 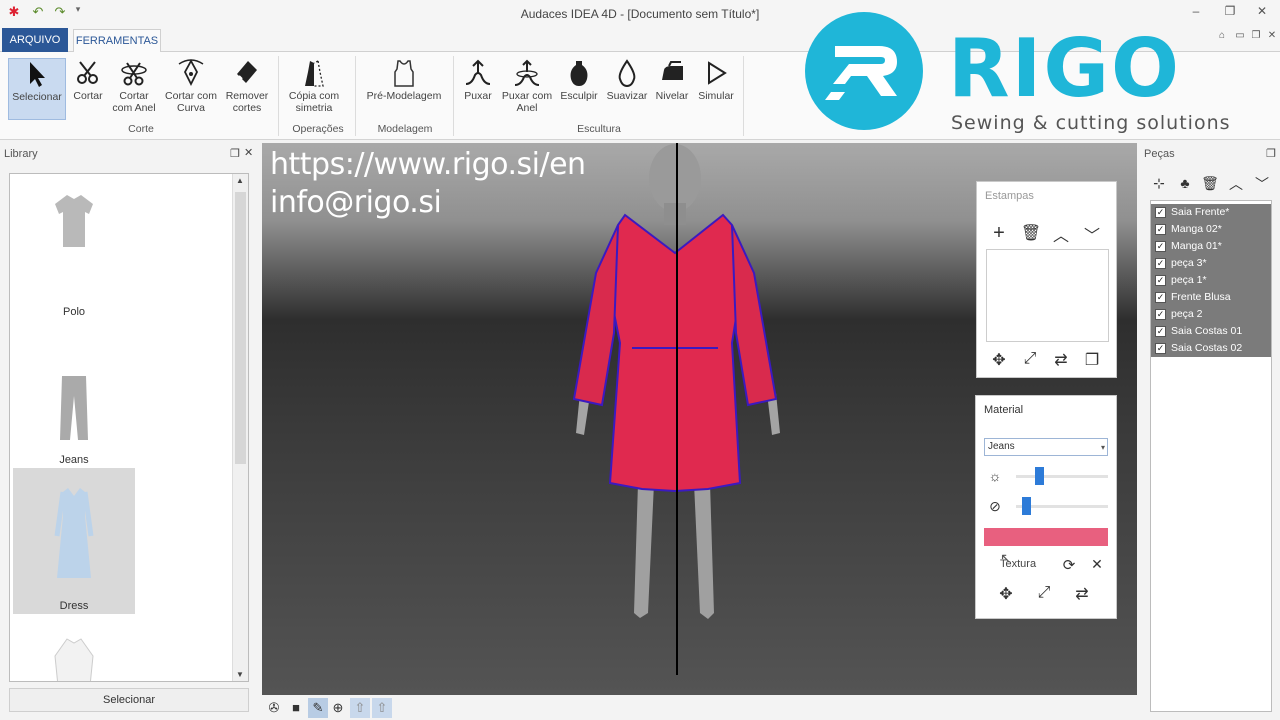 What do you see at coordinates (314, 89) in the screenshot?
I see `symmetry-copy-button: Cópia com simetria` at bounding box center [314, 89].